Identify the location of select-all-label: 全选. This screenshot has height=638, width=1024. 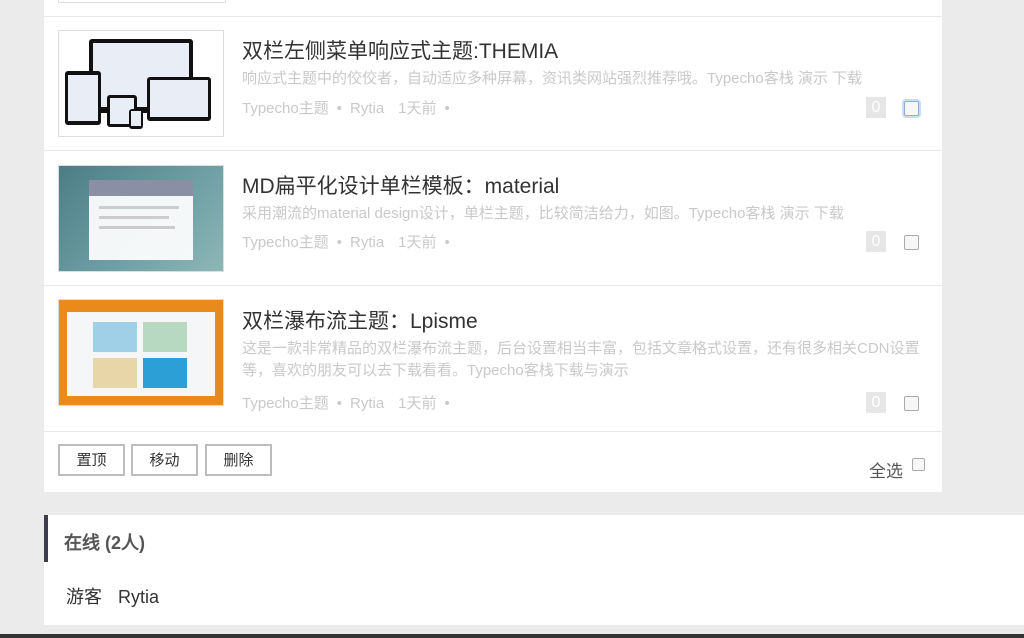
(886, 469).